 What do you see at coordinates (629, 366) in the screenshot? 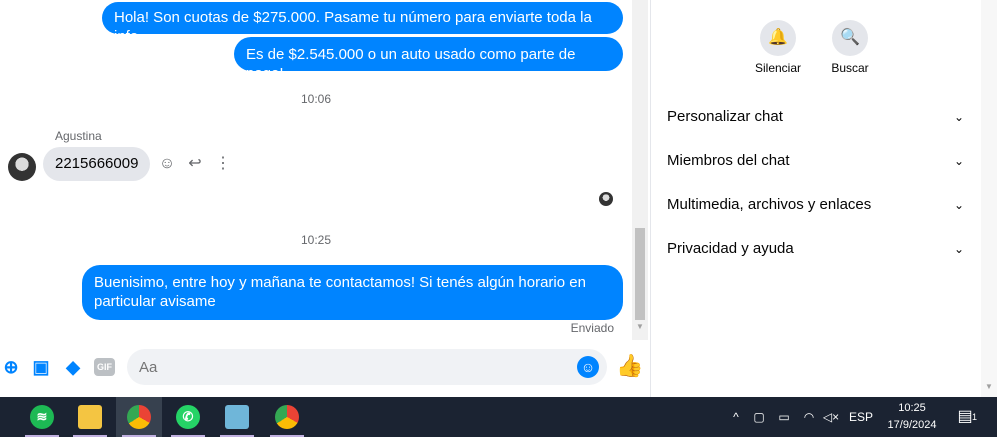
I see `thumbs-up-icon: 👍` at bounding box center [629, 366].